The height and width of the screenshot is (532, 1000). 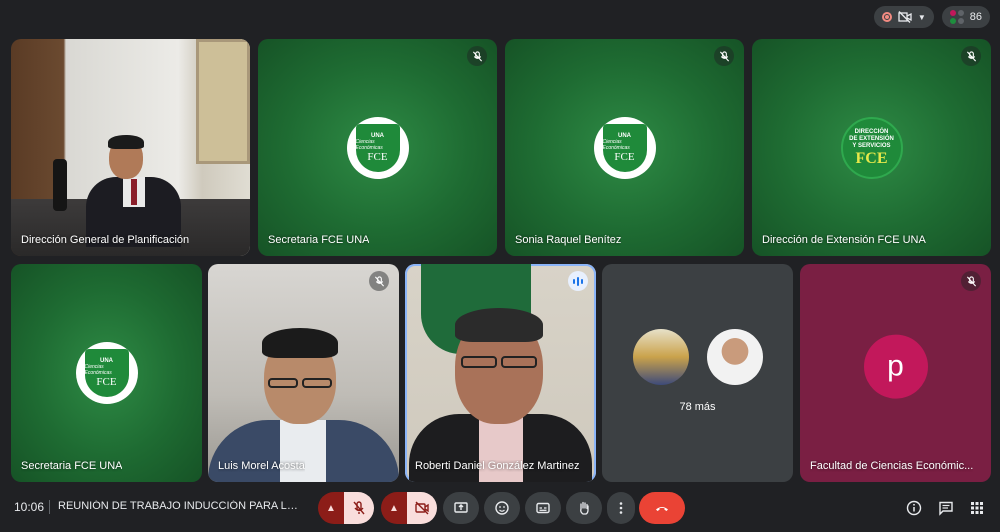 I want to click on participant-count: 86, so click(x=975, y=17).